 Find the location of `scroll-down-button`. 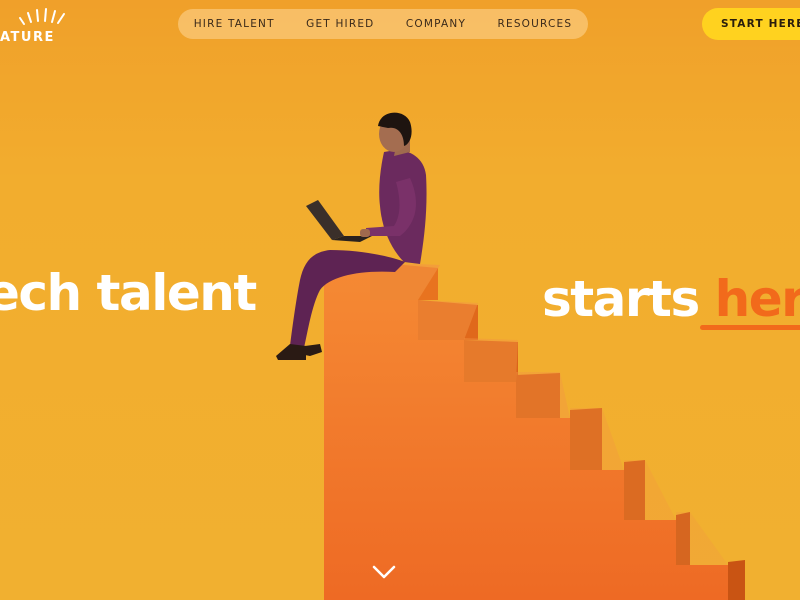

scroll-down-button is located at coordinates (384, 572).